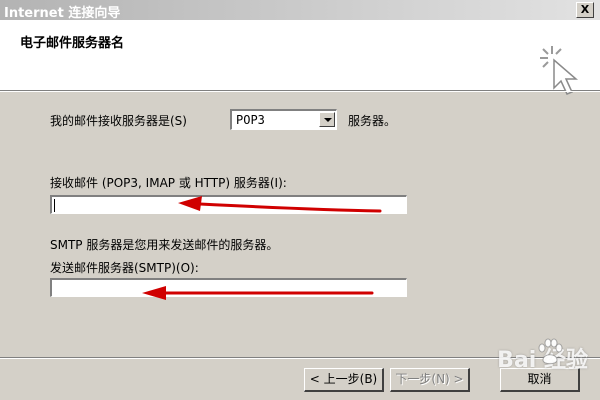 This screenshot has width=600, height=400. Describe the element at coordinates (118, 121) in the screenshot. I see `incoming-server-type-label: 我的邮件接收服务器是(S)` at that location.